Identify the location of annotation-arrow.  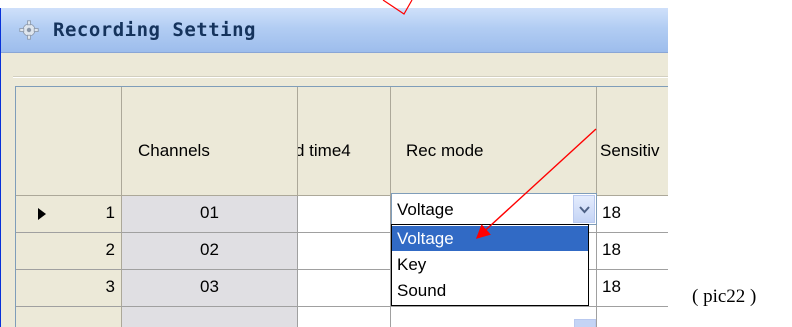
(536, 183).